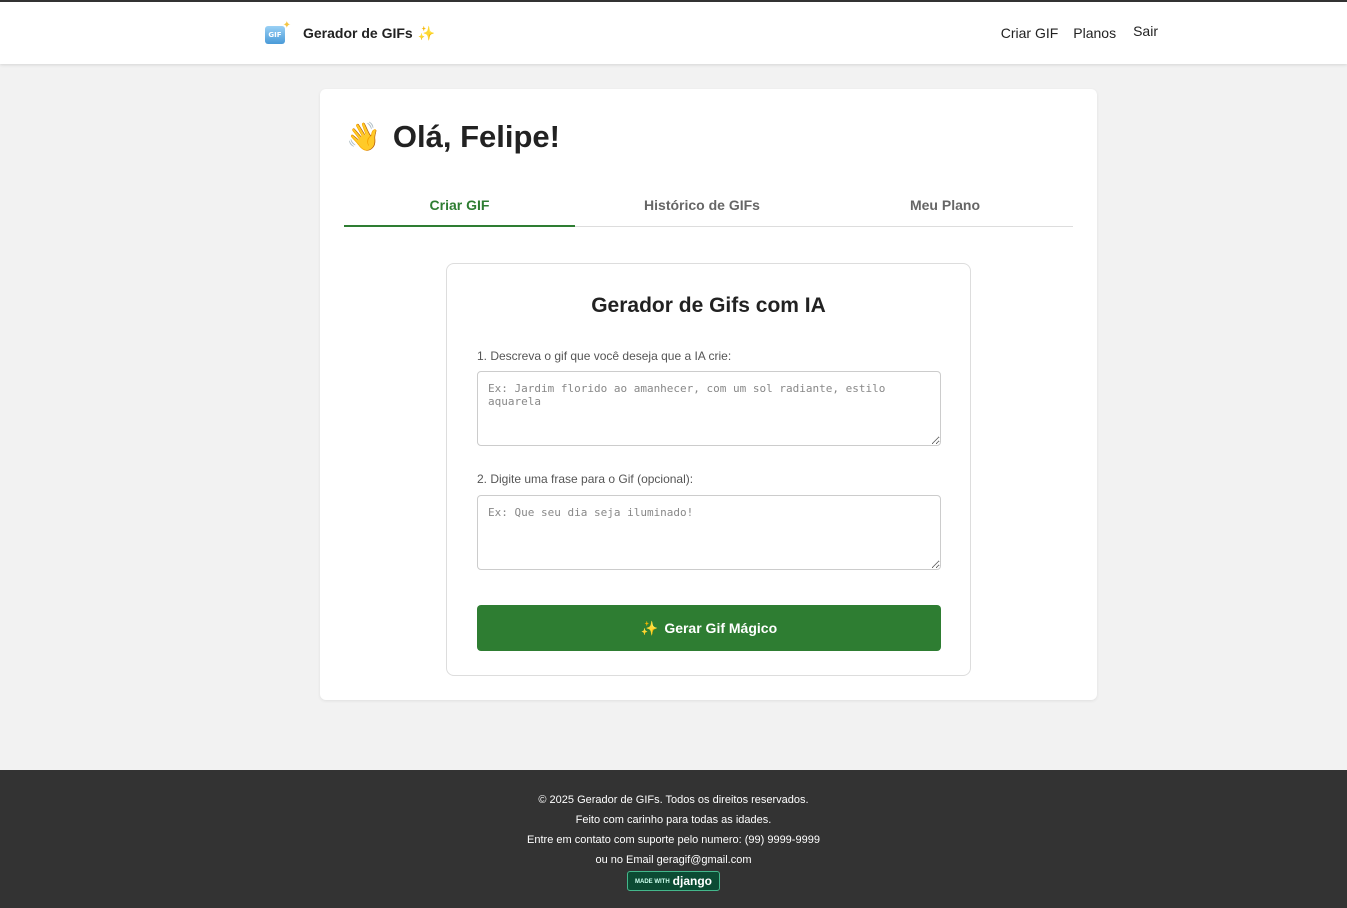 The height and width of the screenshot is (908, 1347). What do you see at coordinates (286, 25) in the screenshot?
I see `sparkle-icon: ✦` at bounding box center [286, 25].